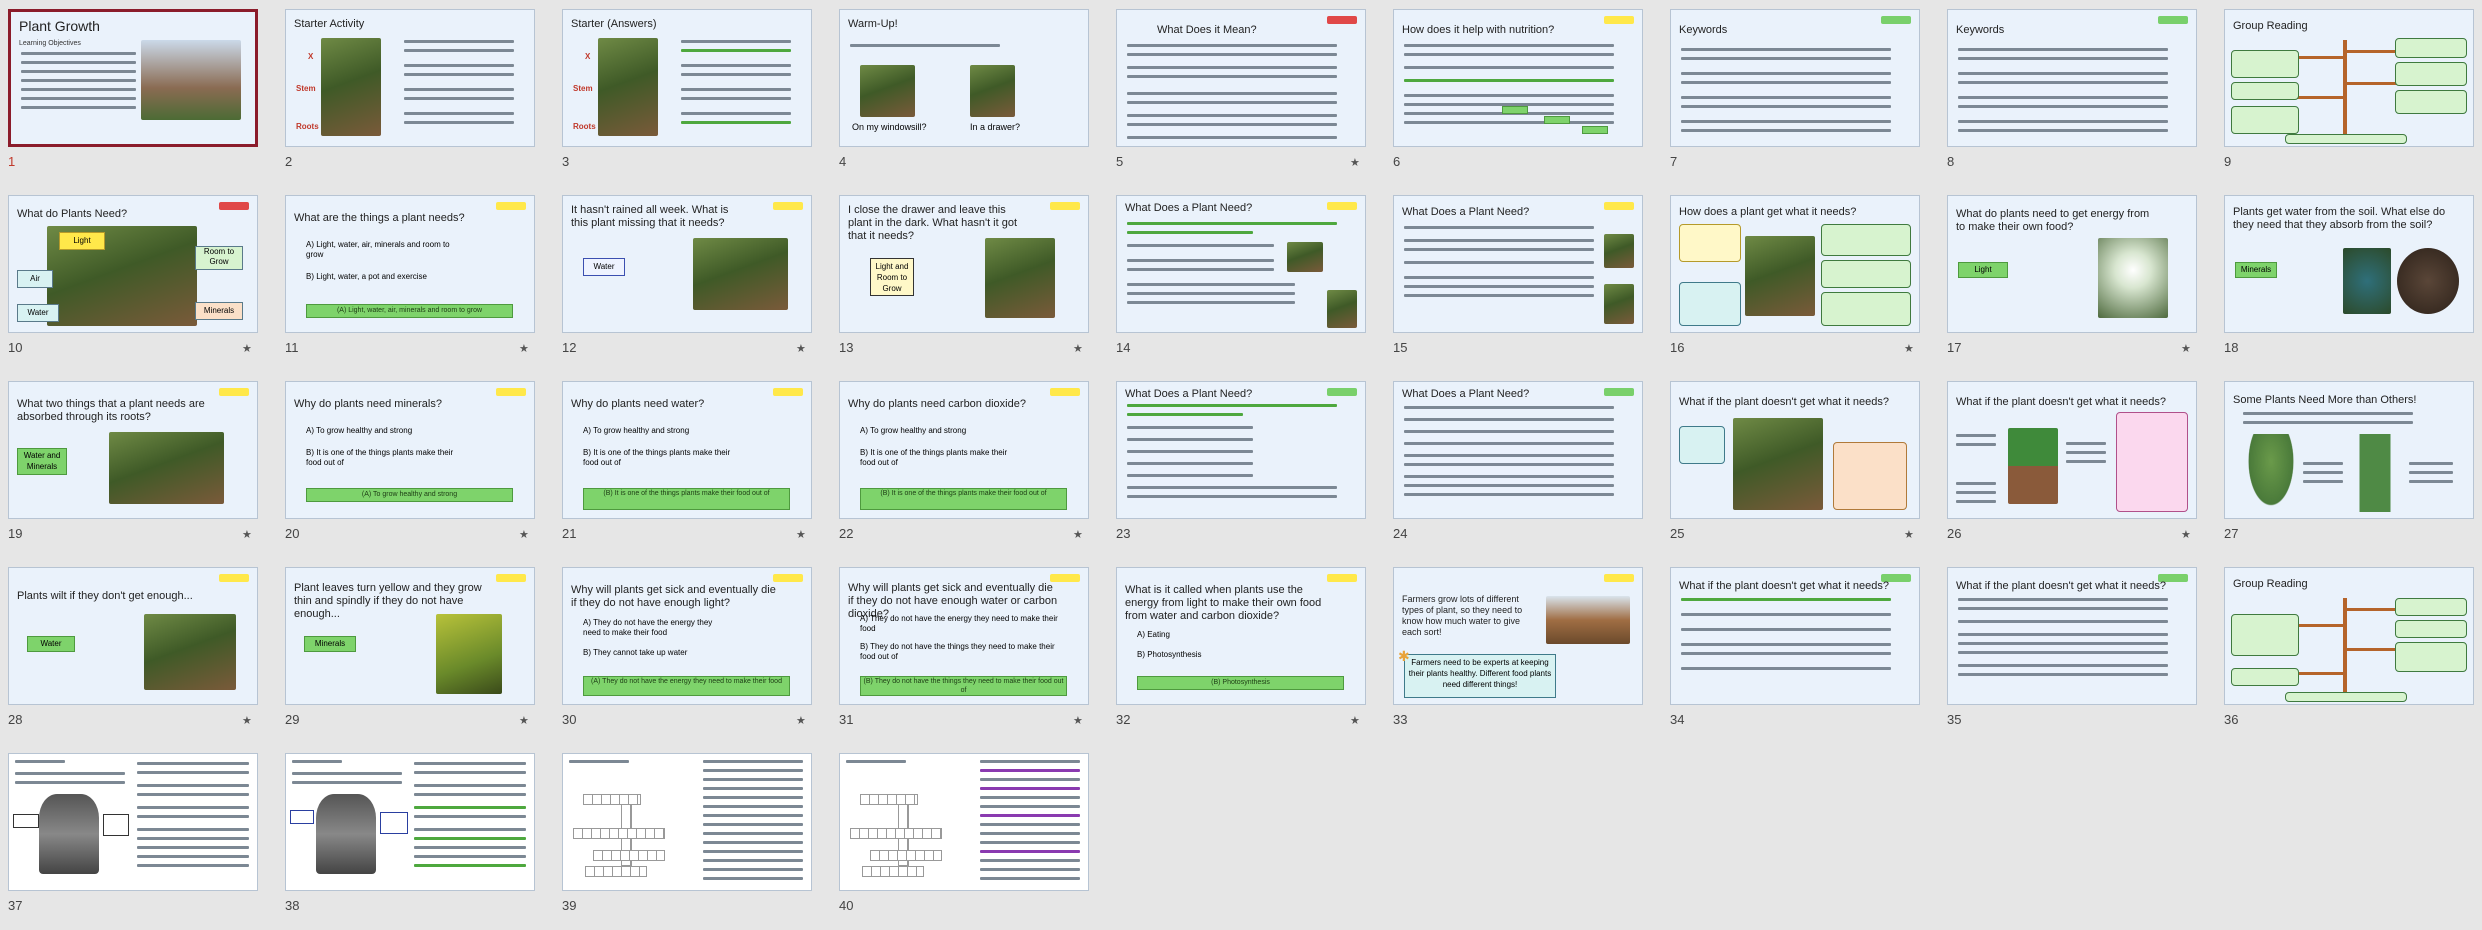 This screenshot has height=930, width=2482. I want to click on slide-16: How does a plant get what it needs?, so click(1795, 264).